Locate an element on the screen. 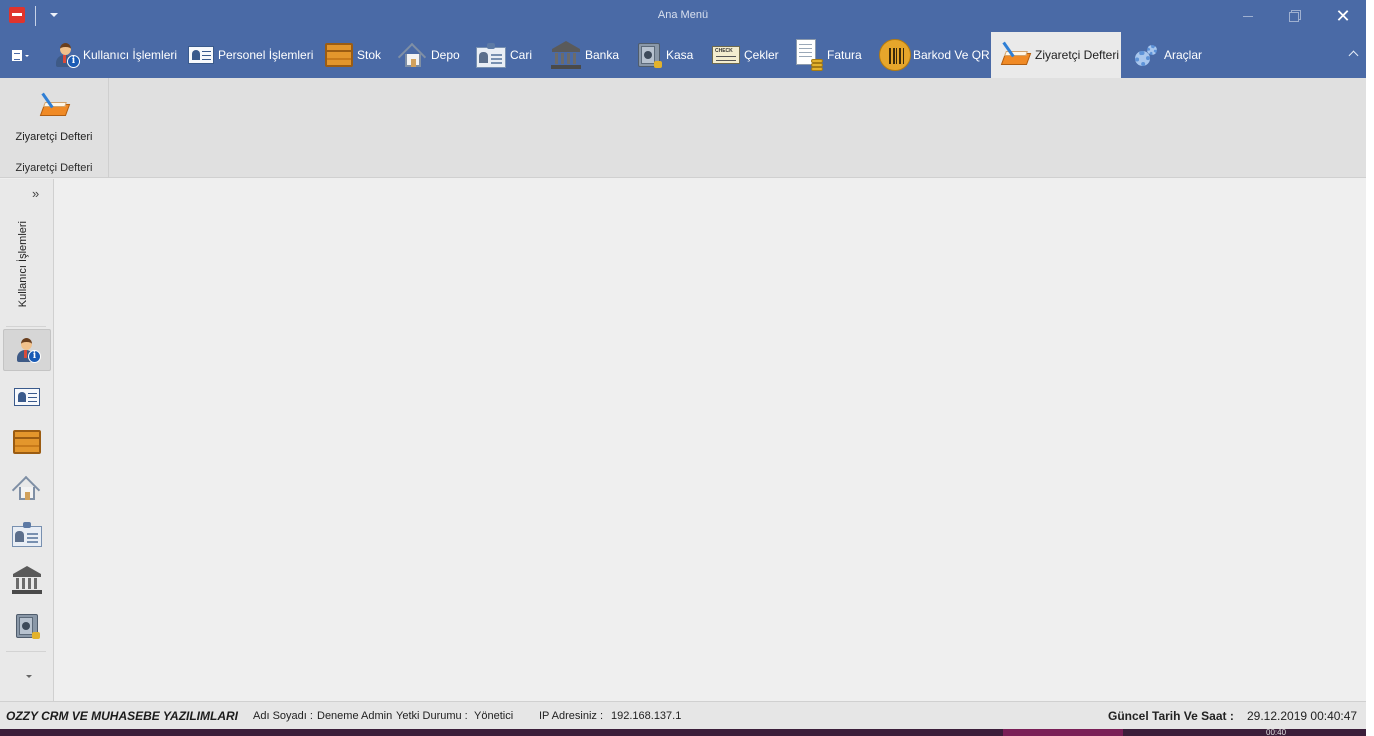 The image size is (1374, 736). title-bar: Ana Menü ✕ is located at coordinates (683, 16).